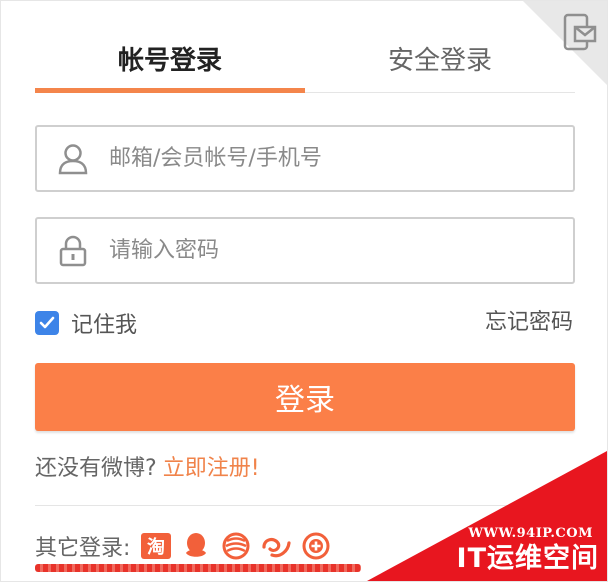  Describe the element at coordinates (529, 323) in the screenshot. I see `forgot-password-link: 忘记密码` at that location.